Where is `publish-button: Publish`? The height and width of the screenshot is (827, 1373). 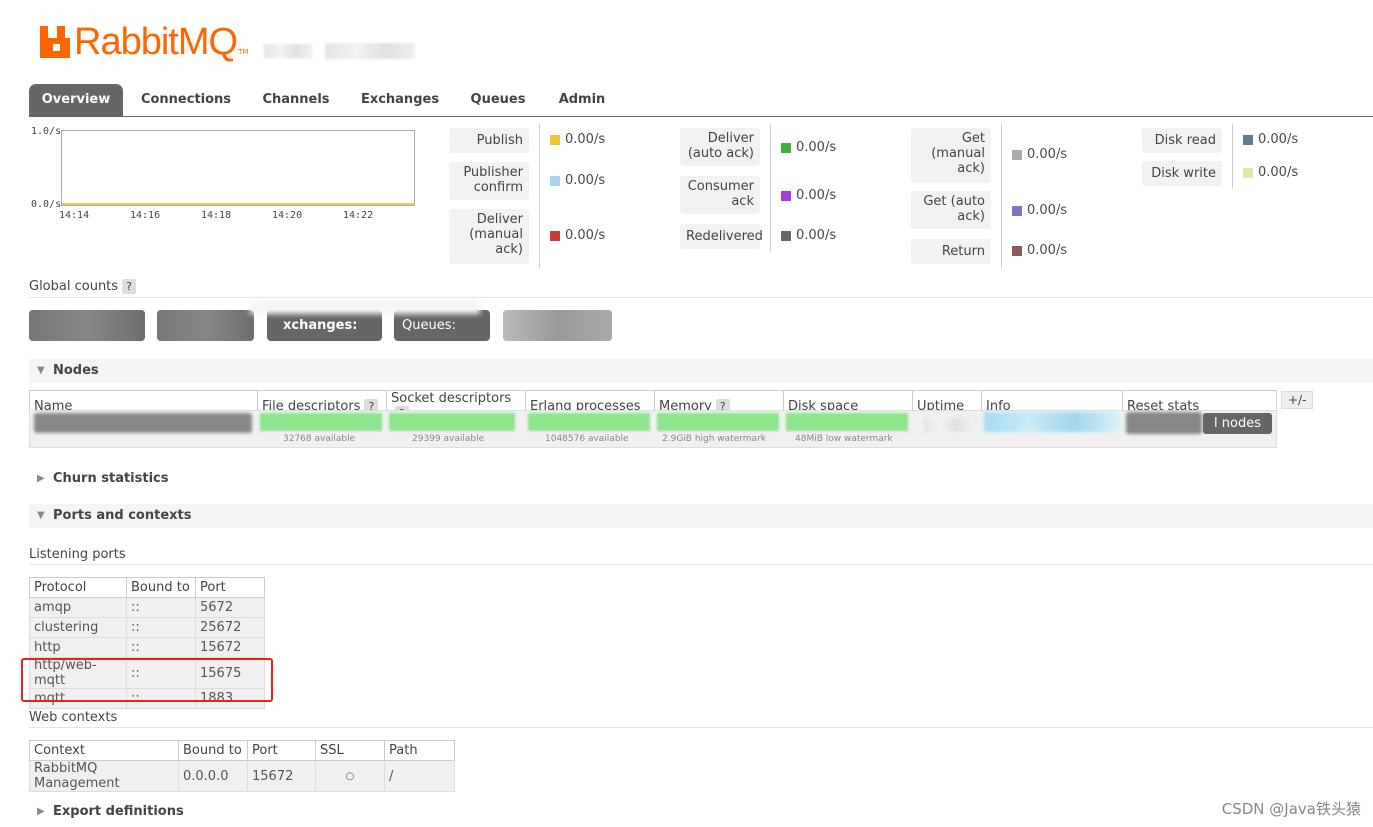 publish-button: Publish is located at coordinates (489, 140).